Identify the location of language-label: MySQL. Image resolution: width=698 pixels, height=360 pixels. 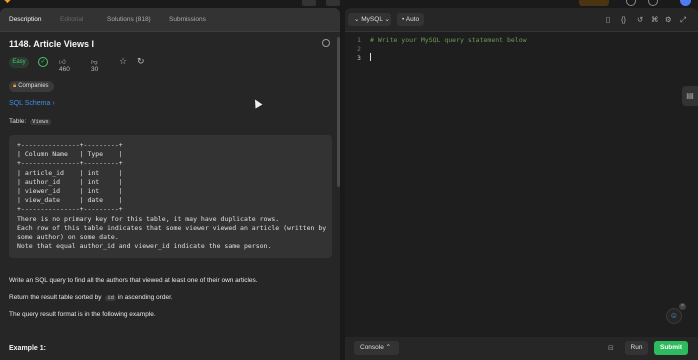
(372, 19).